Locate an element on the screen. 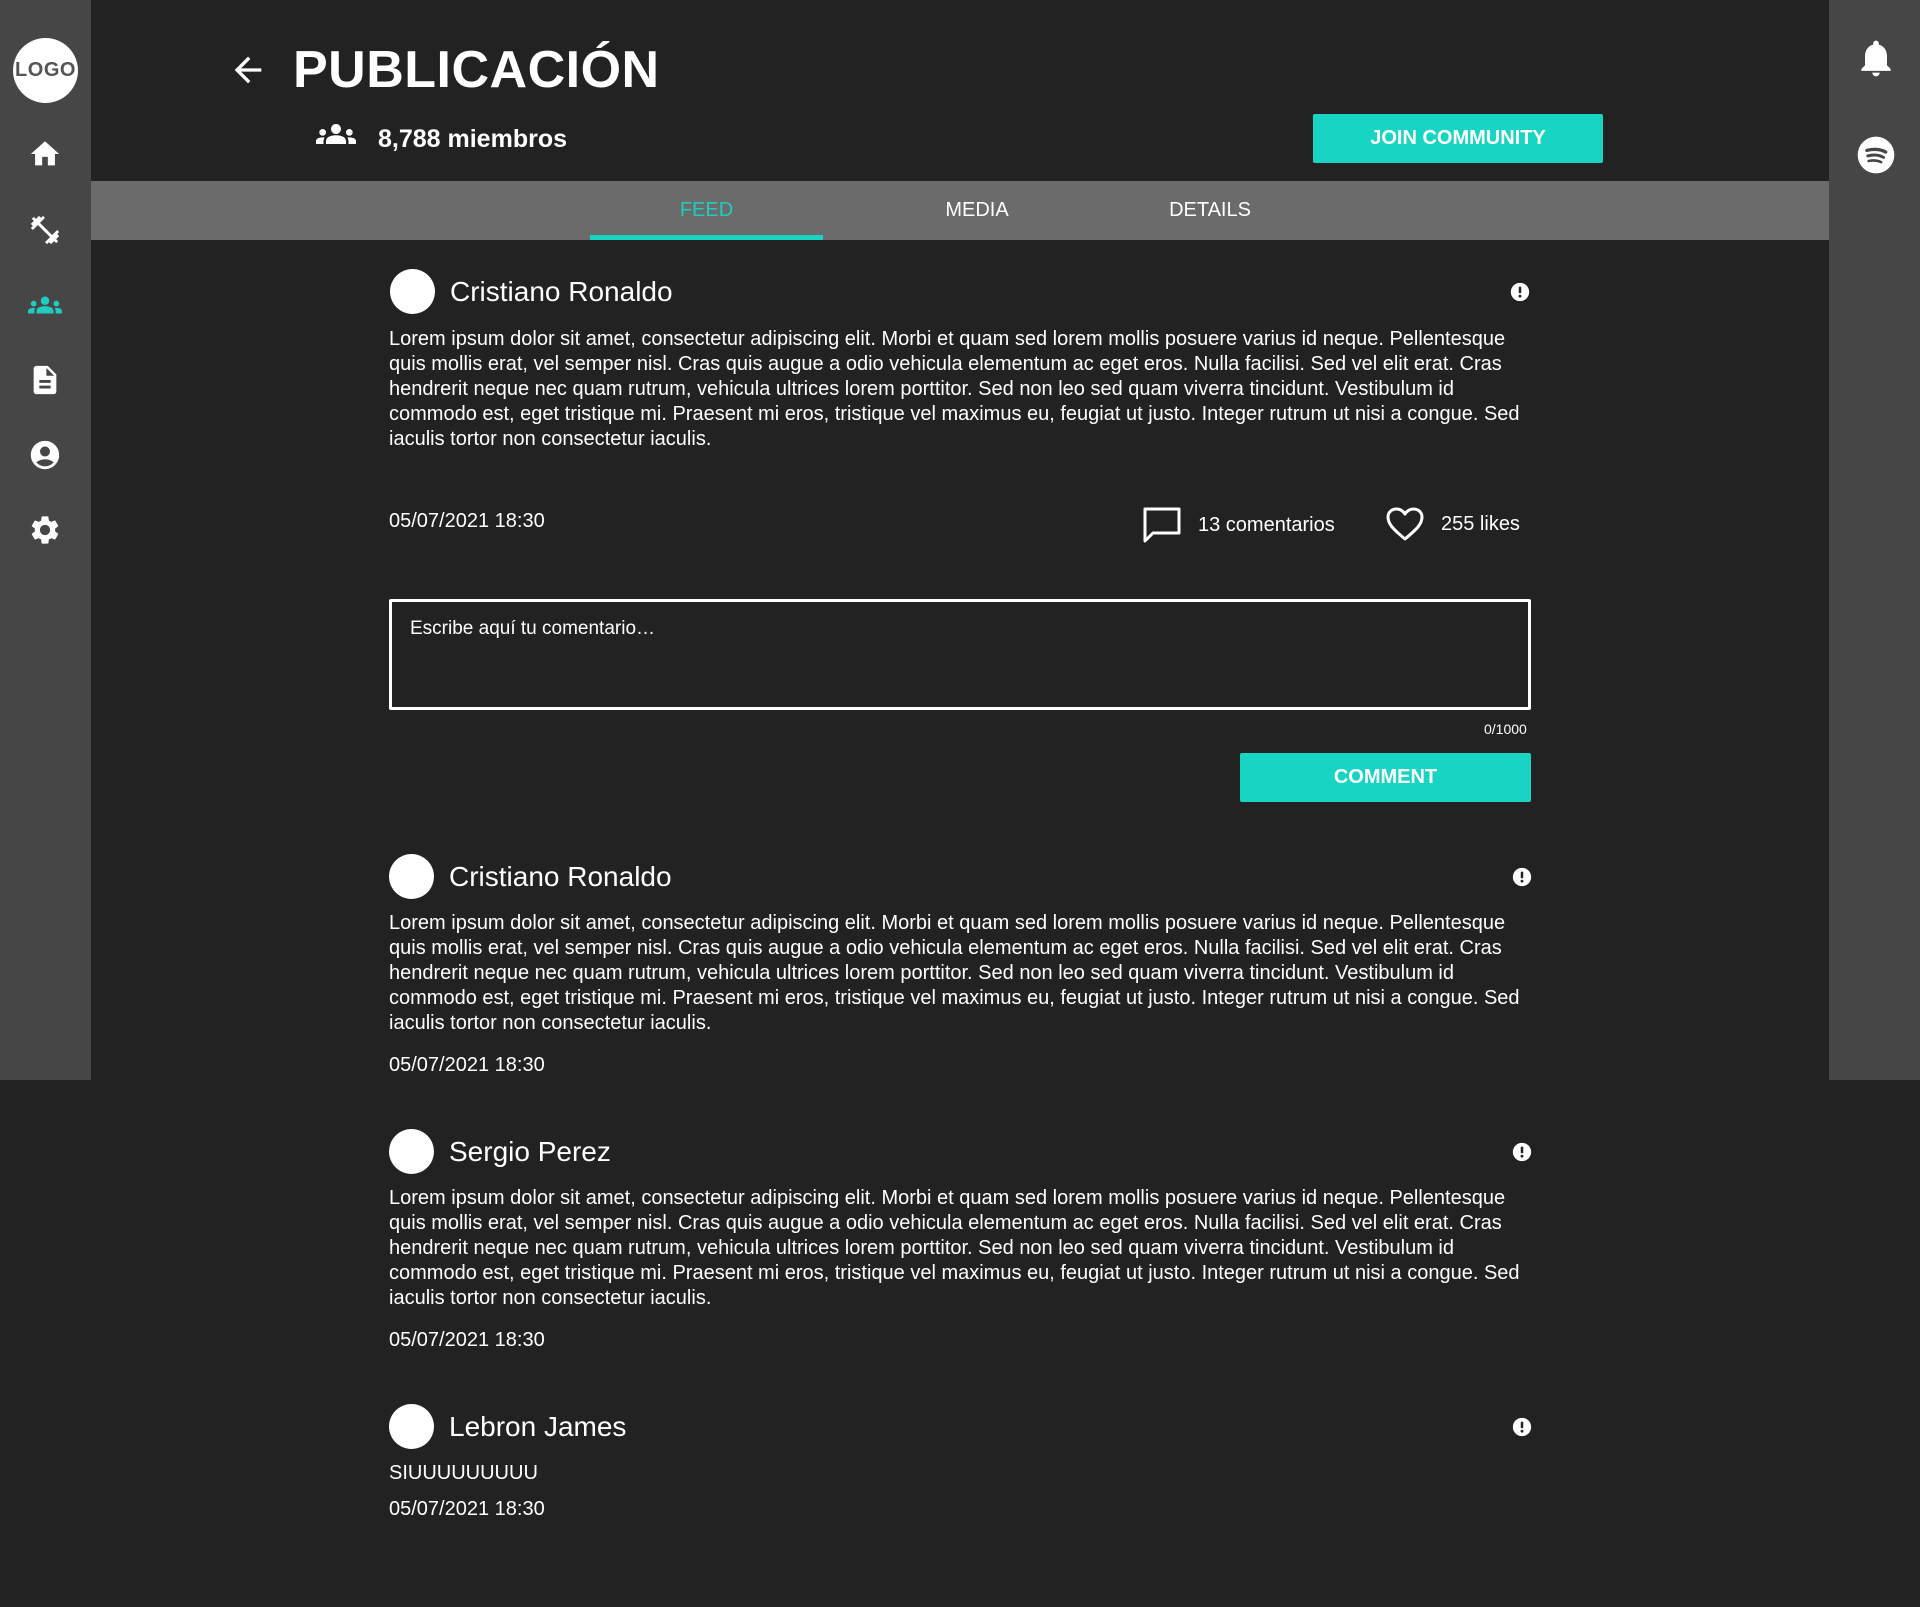 This screenshot has width=1920, height=1607. spotify-icon is located at coordinates (1876, 155).